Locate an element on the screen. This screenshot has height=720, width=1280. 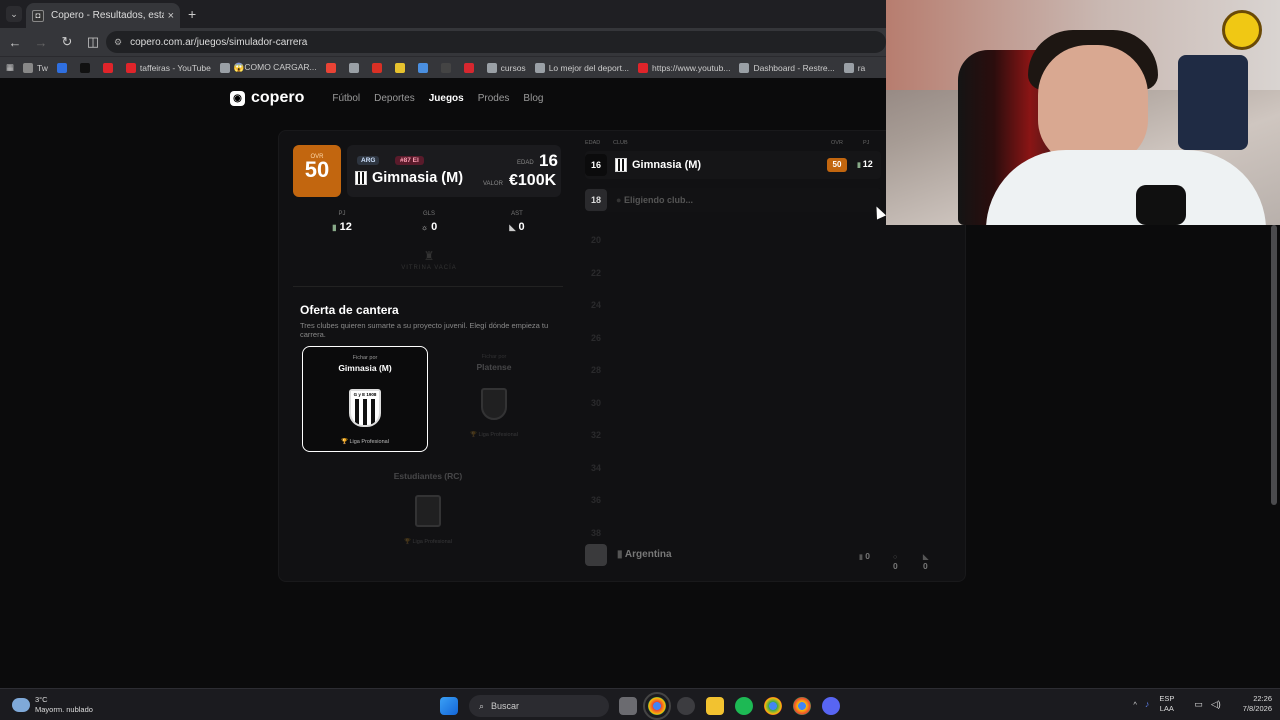
weather-widget: 3°C Mayorm. nublado is located at coordinates (52, 705).